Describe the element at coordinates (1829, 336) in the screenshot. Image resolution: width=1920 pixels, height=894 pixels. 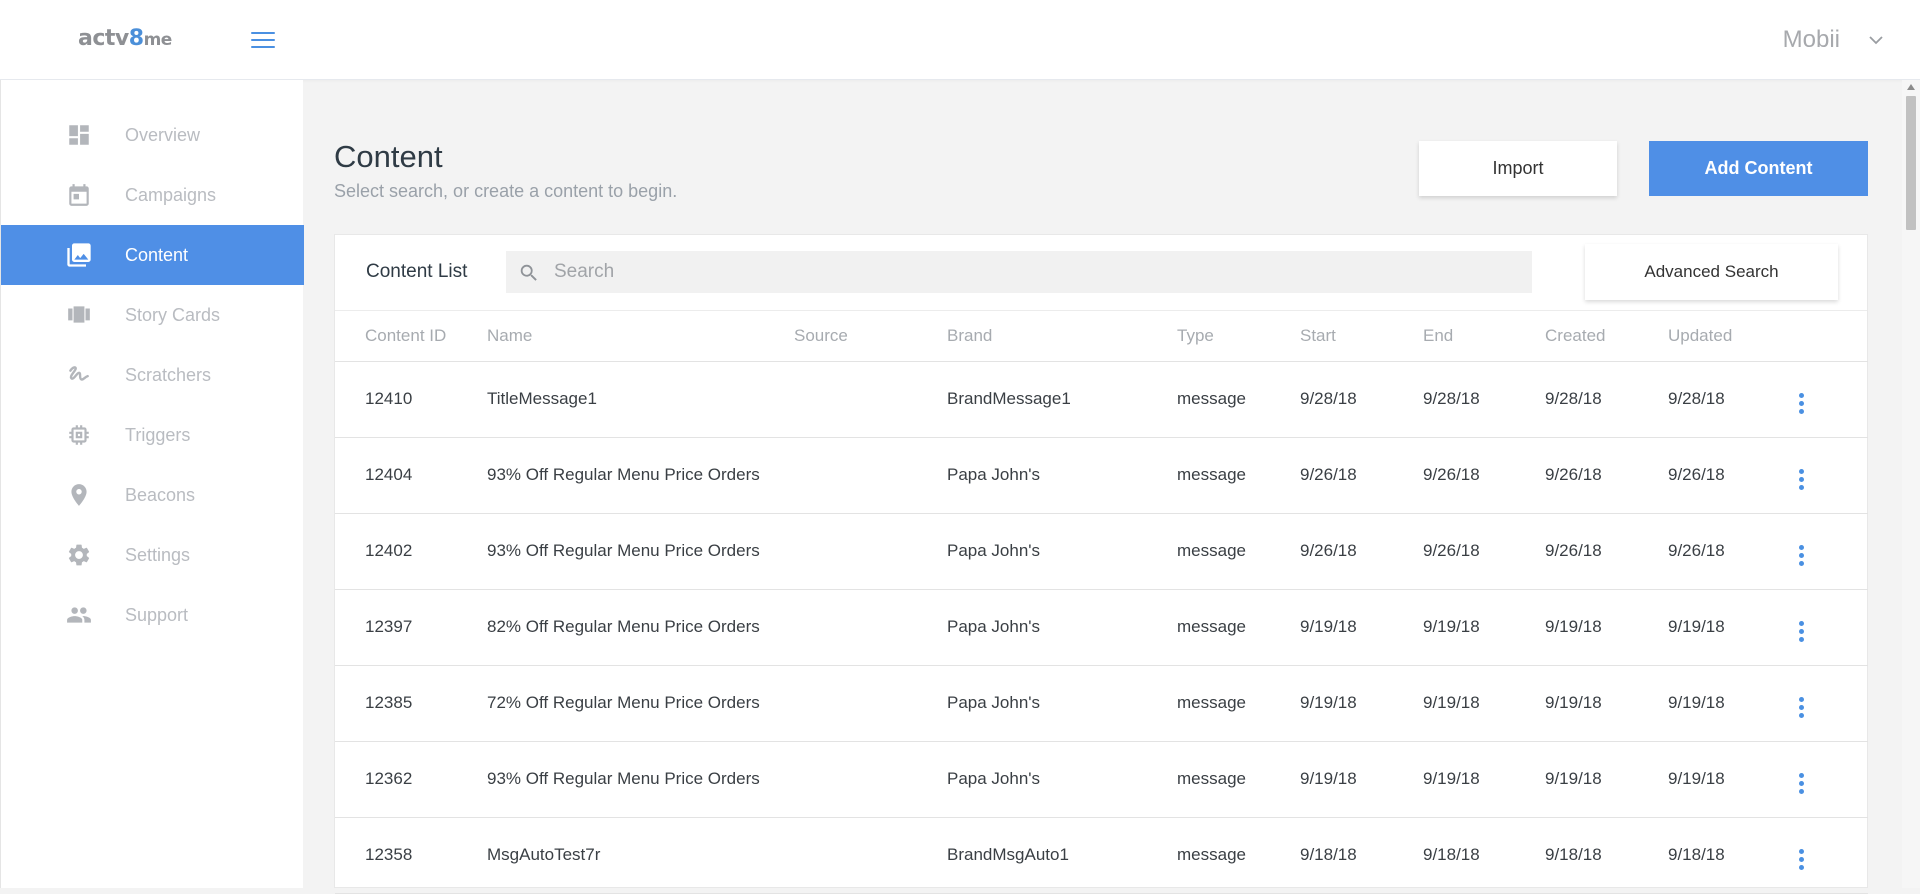
I see `column-header-actions` at that location.